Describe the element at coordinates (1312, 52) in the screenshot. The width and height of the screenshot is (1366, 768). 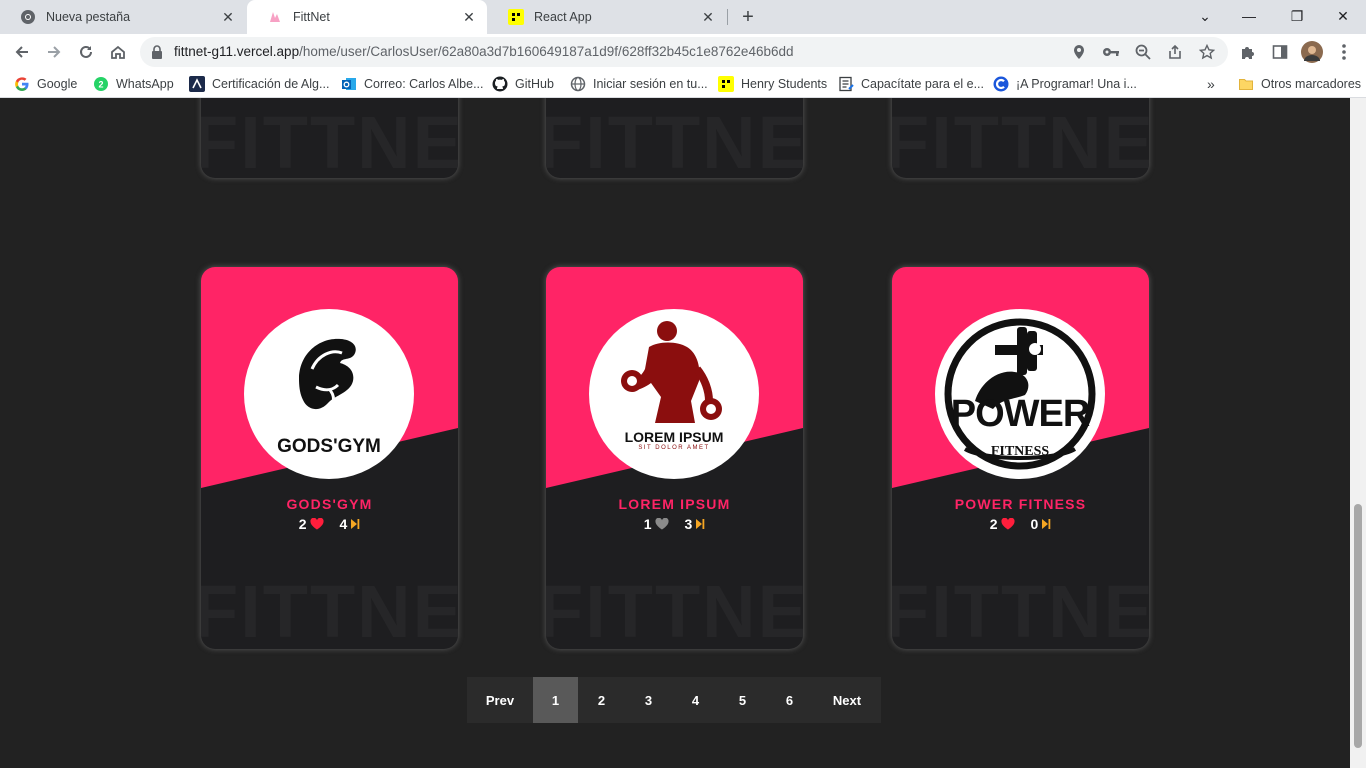
I see `profile-avatar` at that location.